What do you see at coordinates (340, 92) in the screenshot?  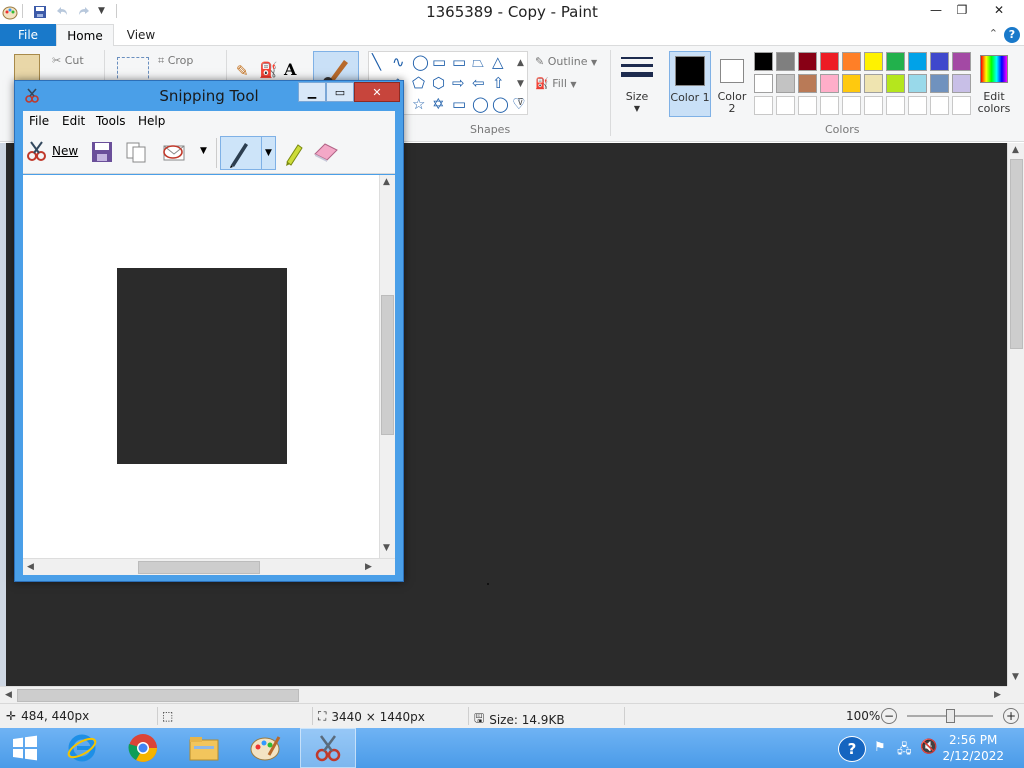 I see `snipping-maximize-button: ▭` at bounding box center [340, 92].